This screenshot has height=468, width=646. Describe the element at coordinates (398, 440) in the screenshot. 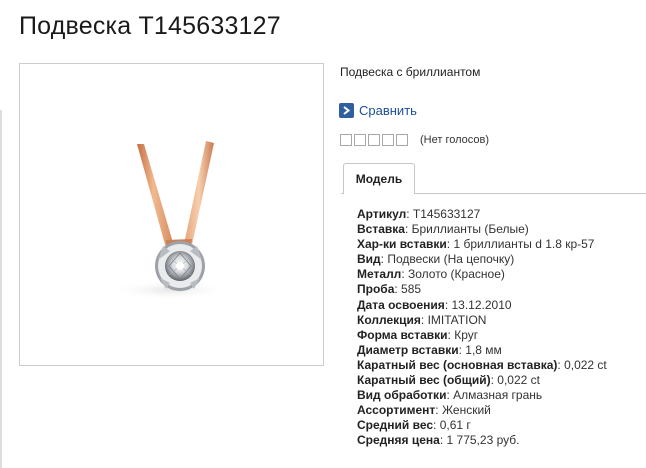

I see `spec-key: Средняя цена` at that location.